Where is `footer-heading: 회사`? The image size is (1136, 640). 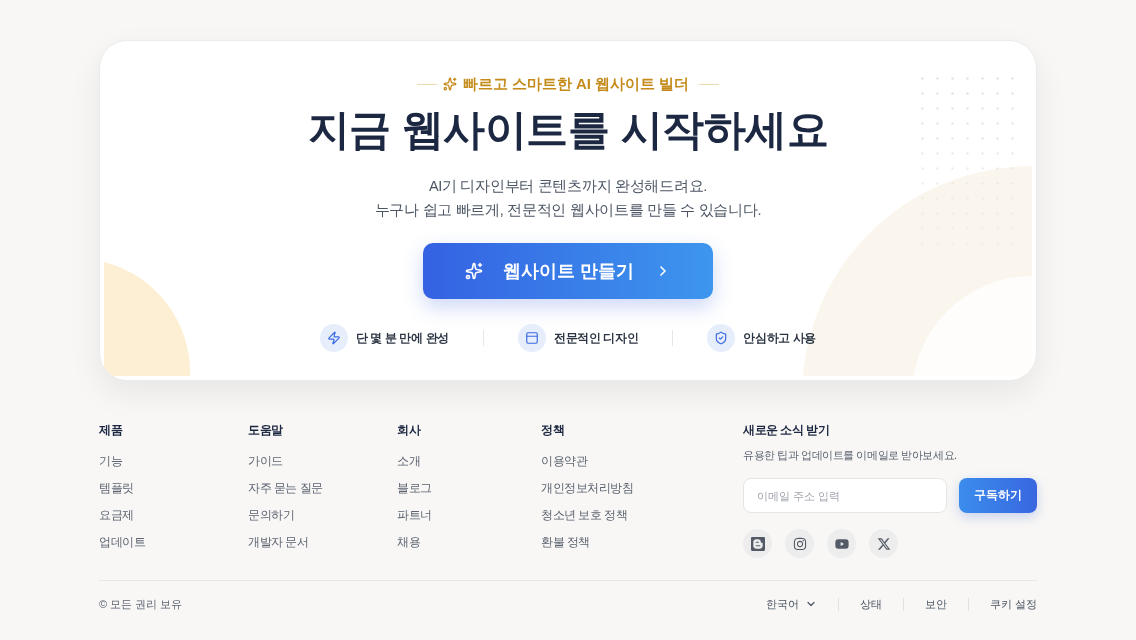 footer-heading: 회사 is located at coordinates (409, 430).